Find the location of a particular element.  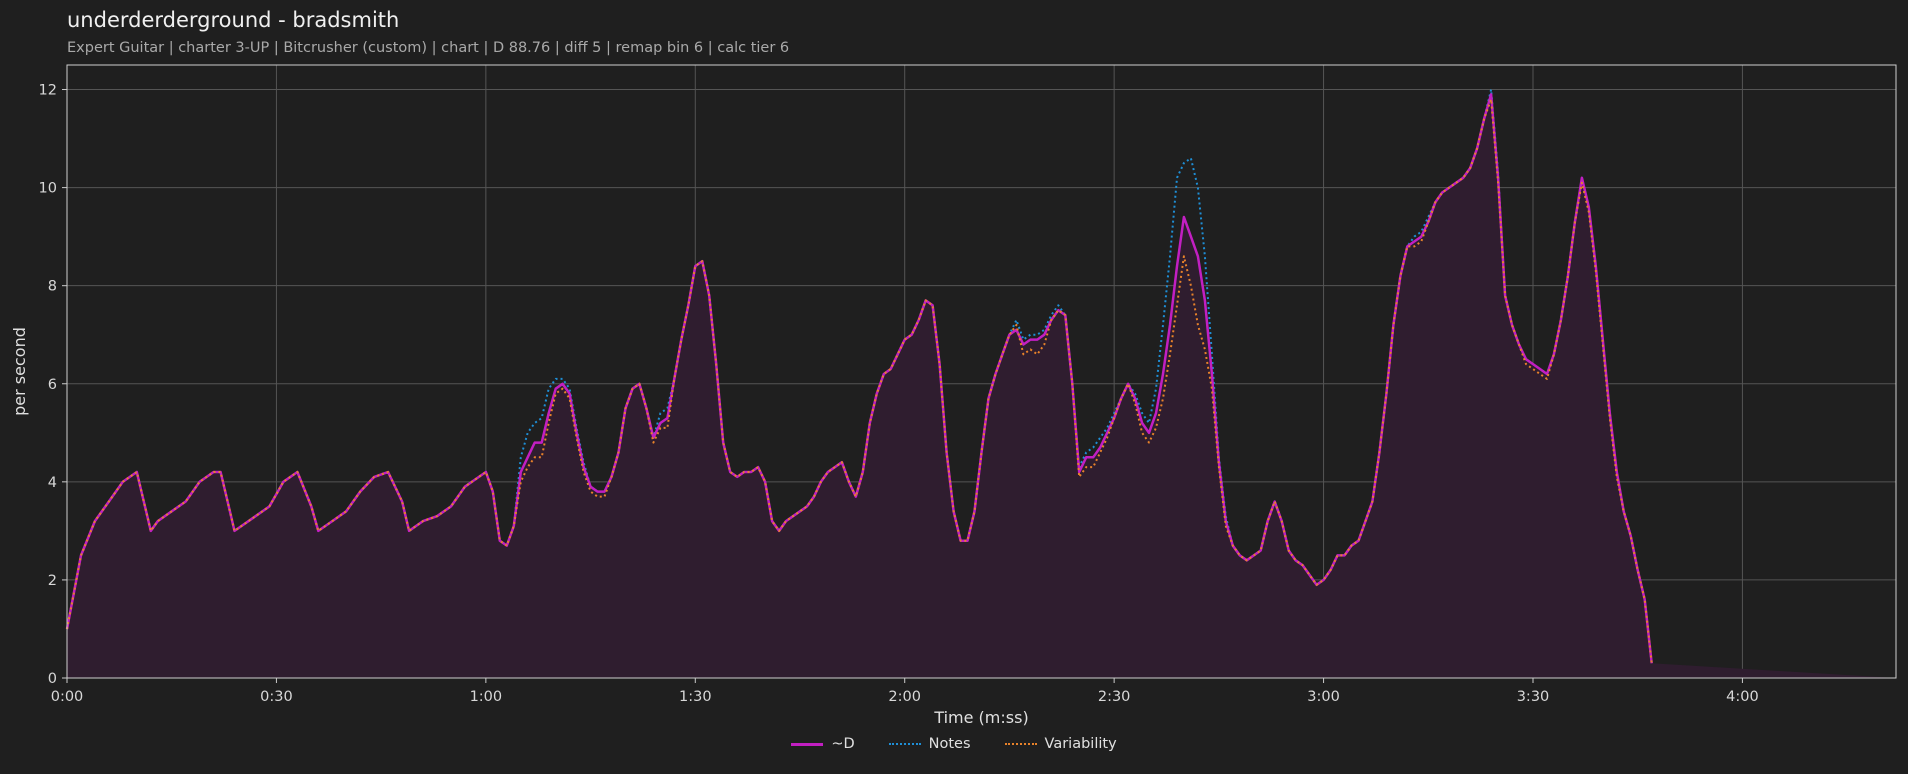

y-tick-label: 8 is located at coordinates (52, 287).